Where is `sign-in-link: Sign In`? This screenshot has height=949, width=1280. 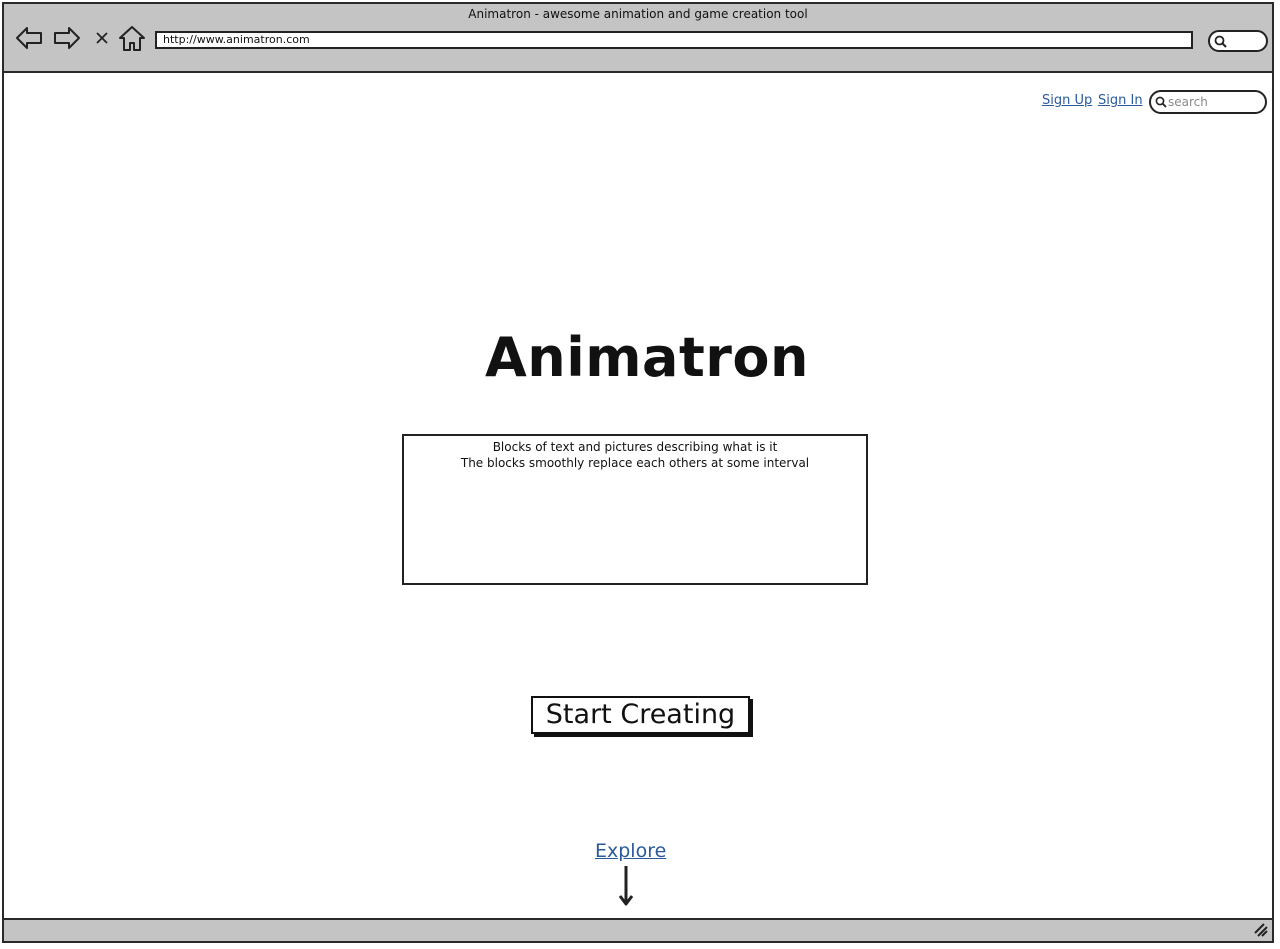 sign-in-link: Sign In is located at coordinates (1120, 100).